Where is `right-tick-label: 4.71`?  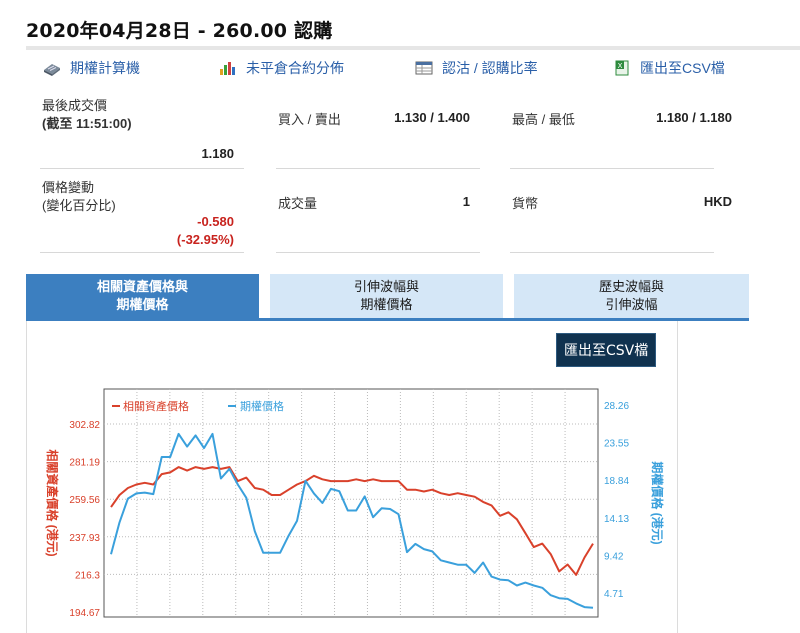
right-tick-label: 4.71 is located at coordinates (614, 594).